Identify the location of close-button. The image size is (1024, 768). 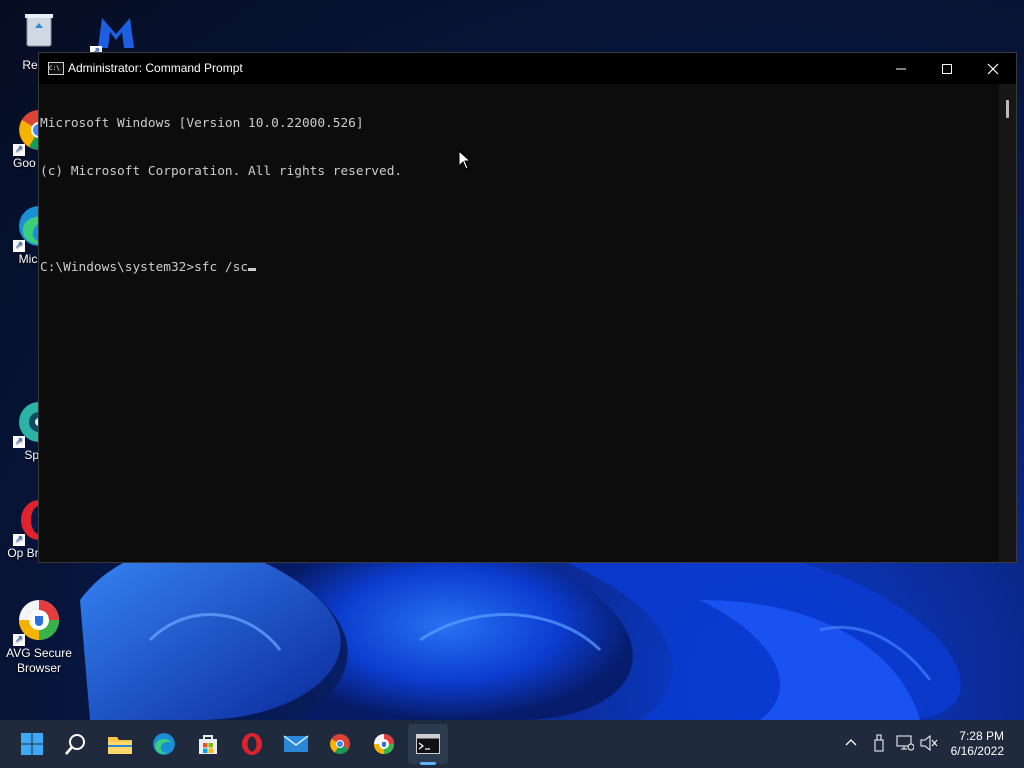
(993, 68).